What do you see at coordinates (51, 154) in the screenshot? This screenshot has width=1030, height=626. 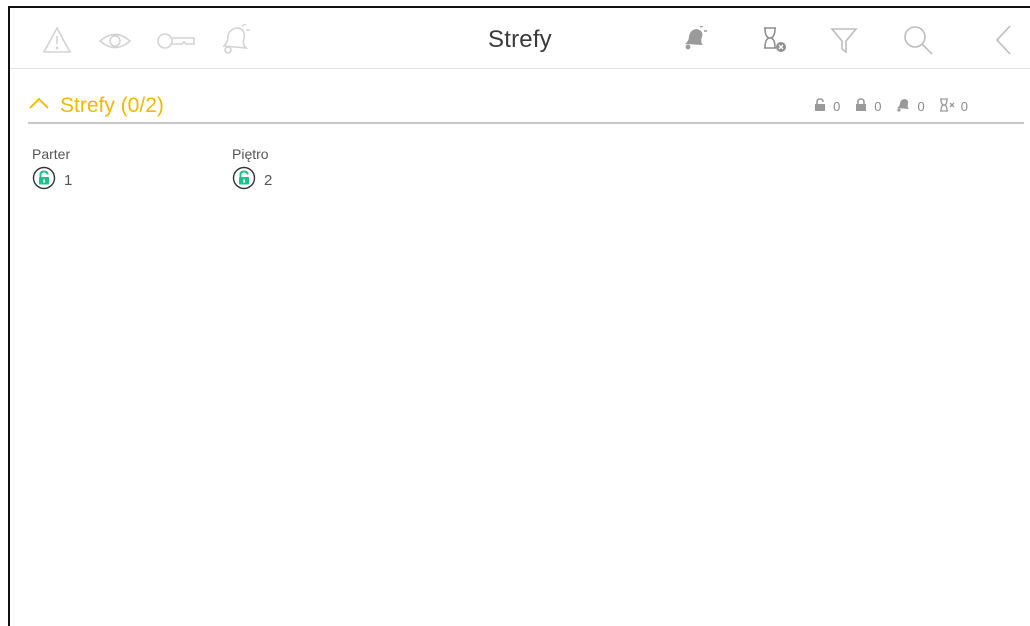 I see `zone-name: Parter` at bounding box center [51, 154].